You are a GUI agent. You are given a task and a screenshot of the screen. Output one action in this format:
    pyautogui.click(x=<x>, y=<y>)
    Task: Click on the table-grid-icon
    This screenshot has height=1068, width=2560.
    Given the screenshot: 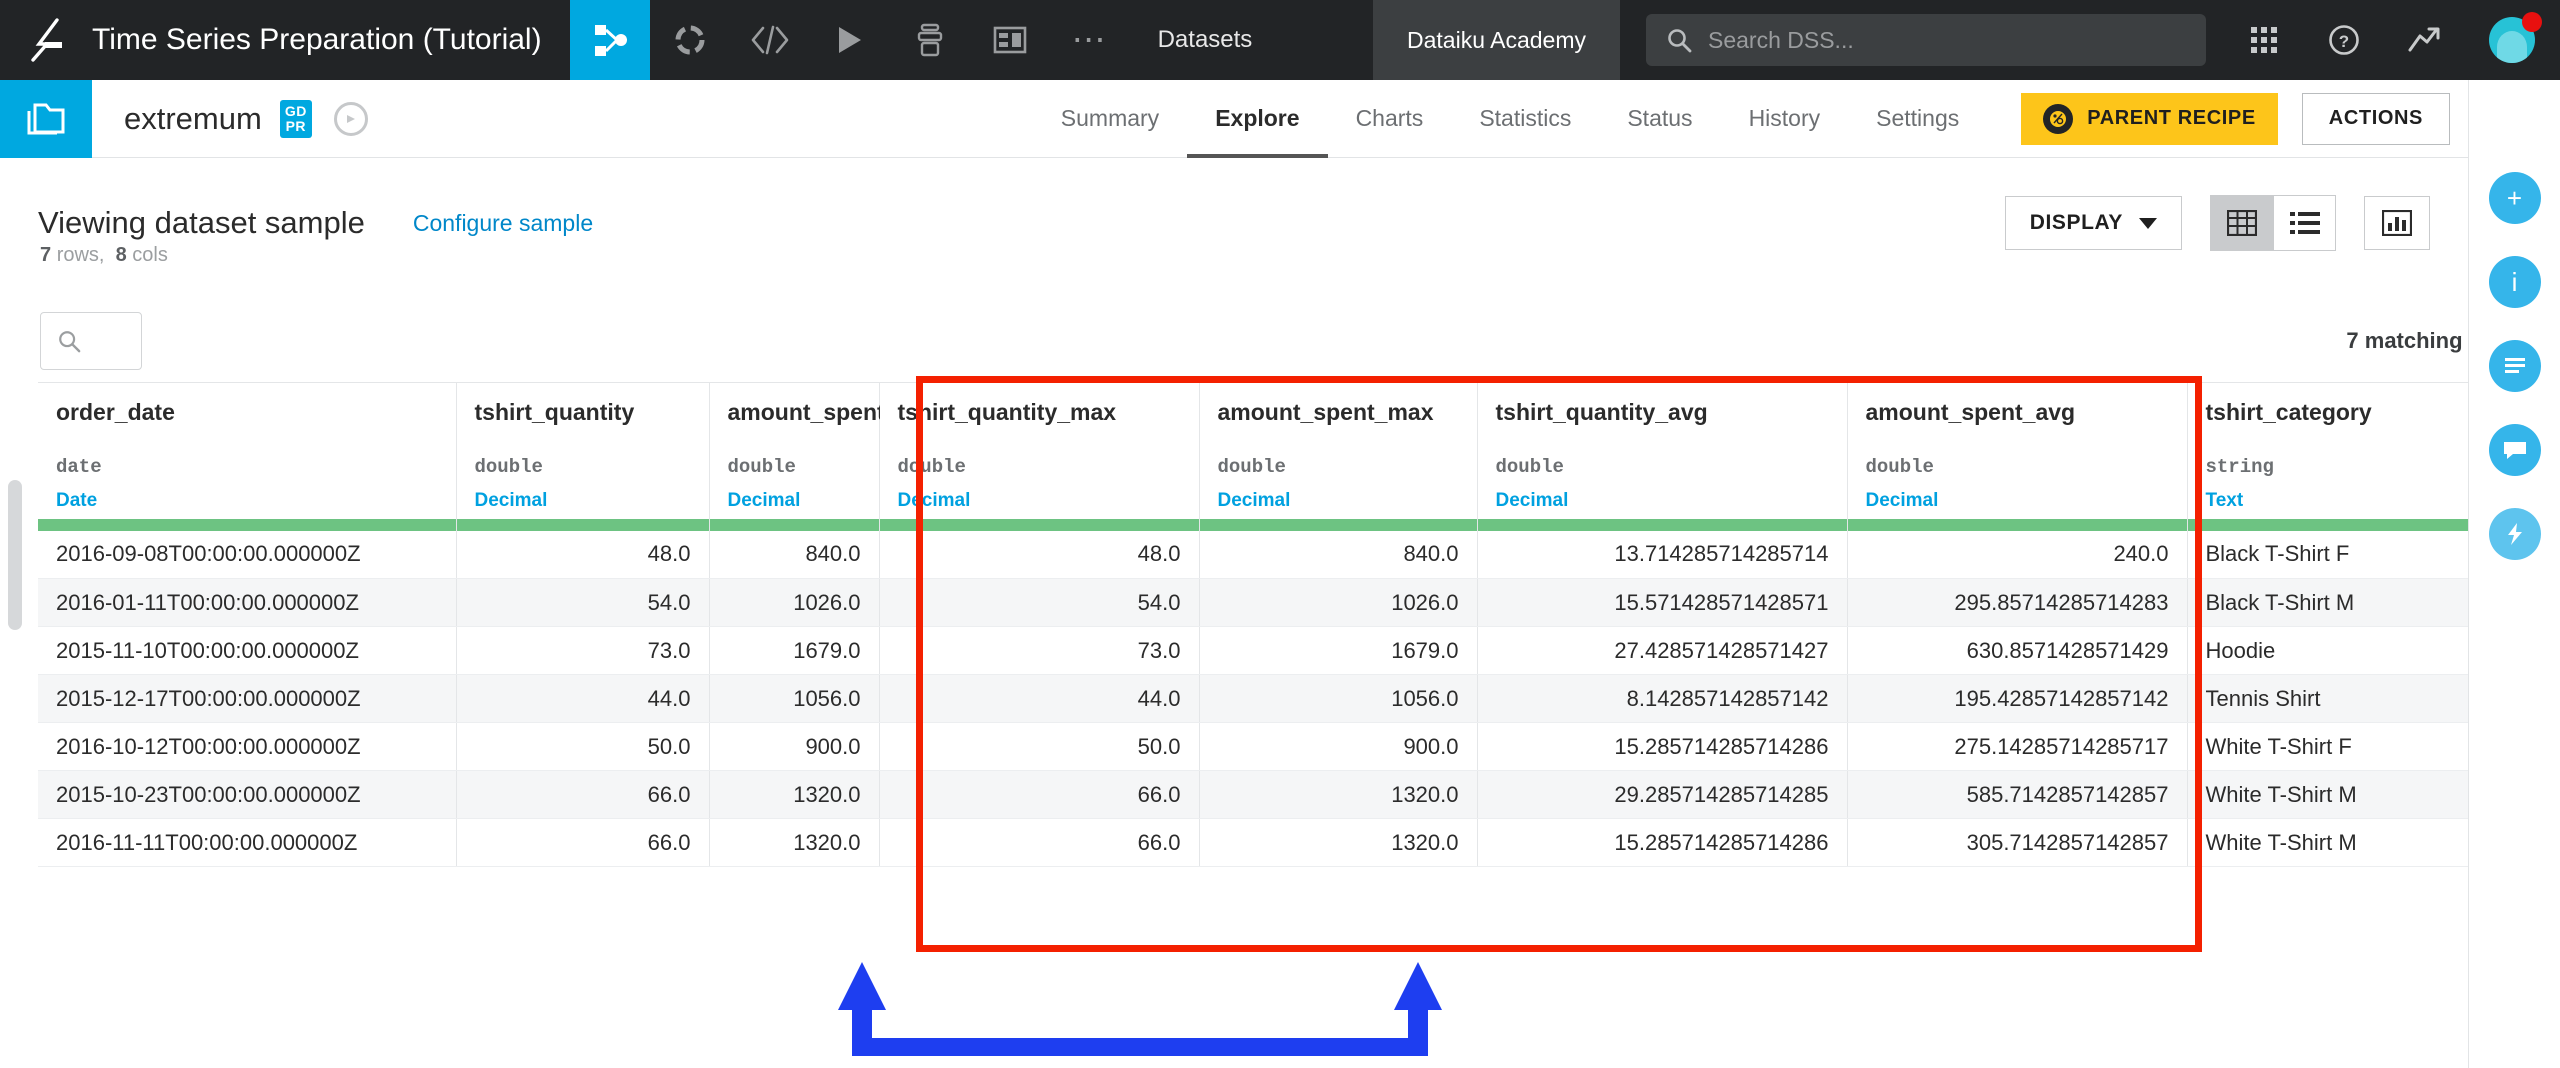 What is the action you would take?
    pyautogui.click(x=2242, y=223)
    